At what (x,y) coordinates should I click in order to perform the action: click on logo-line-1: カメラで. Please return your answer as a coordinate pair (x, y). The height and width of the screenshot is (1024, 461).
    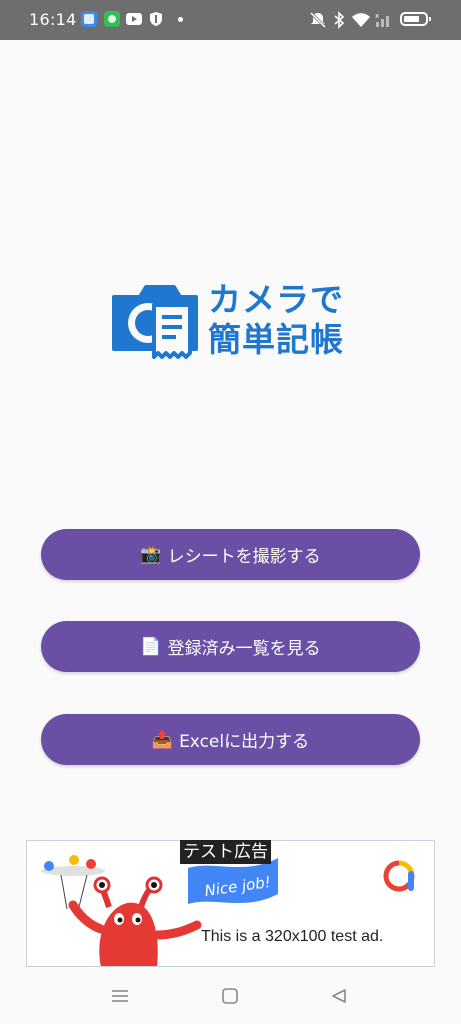
    Looking at the image, I should click on (276, 299).